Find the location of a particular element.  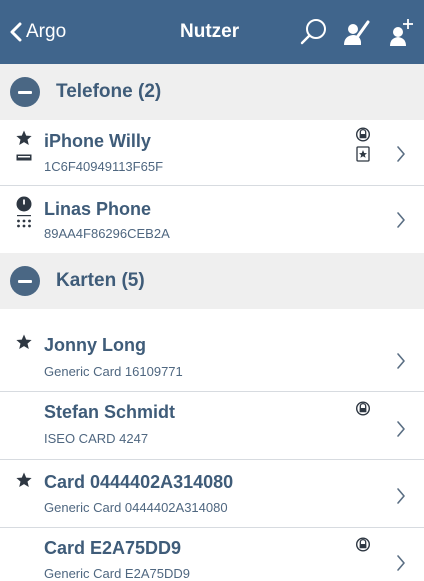

list-item-stefan-schmidt: Stefan Schmidt ISEO CARD 4247 is located at coordinates (212, 426).